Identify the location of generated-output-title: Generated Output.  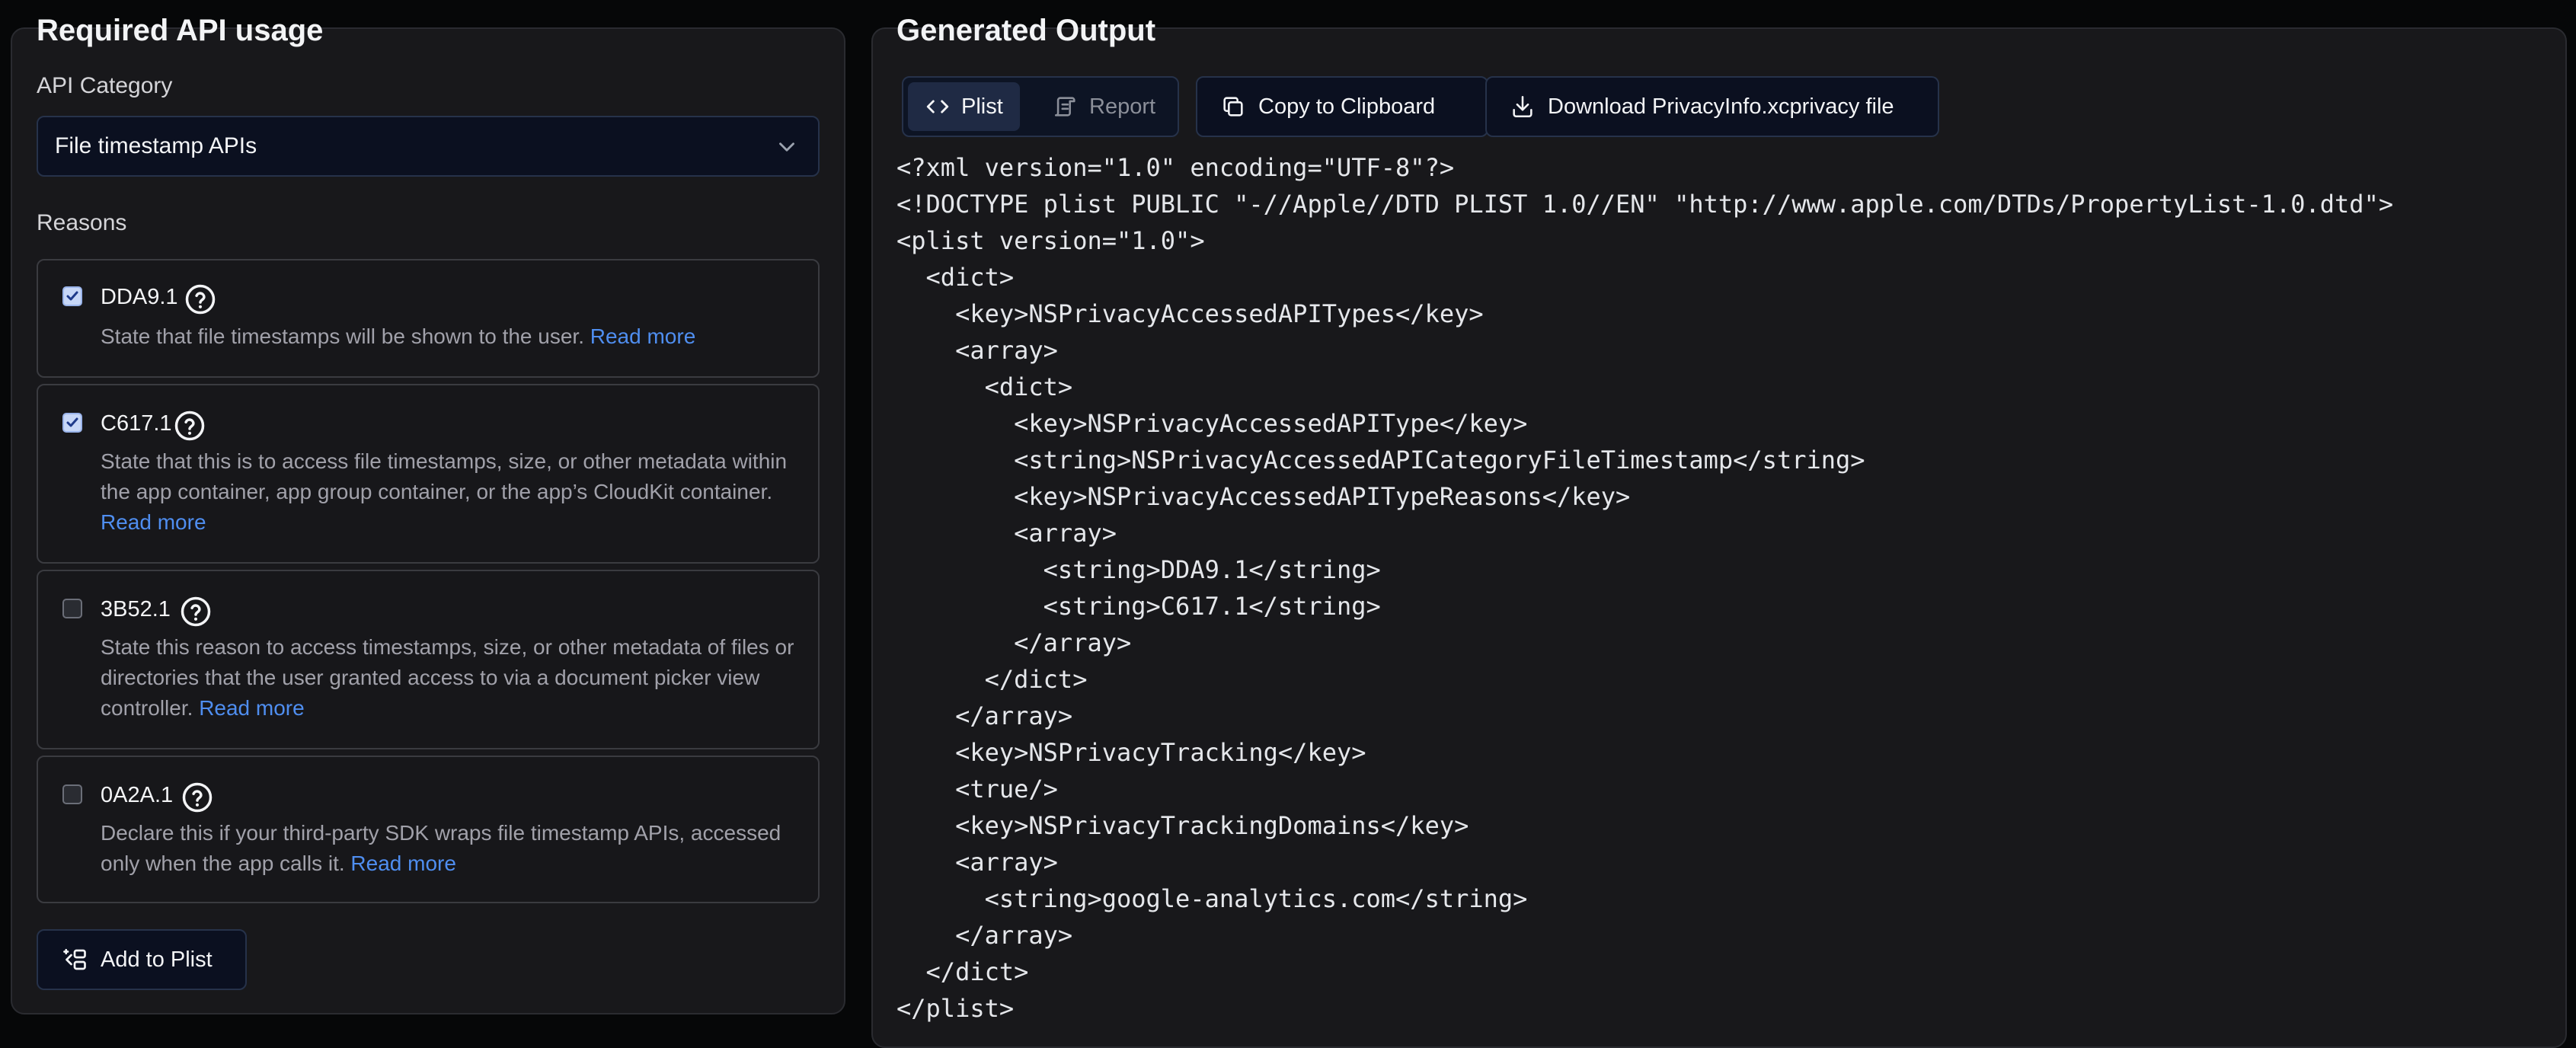
(1026, 30).